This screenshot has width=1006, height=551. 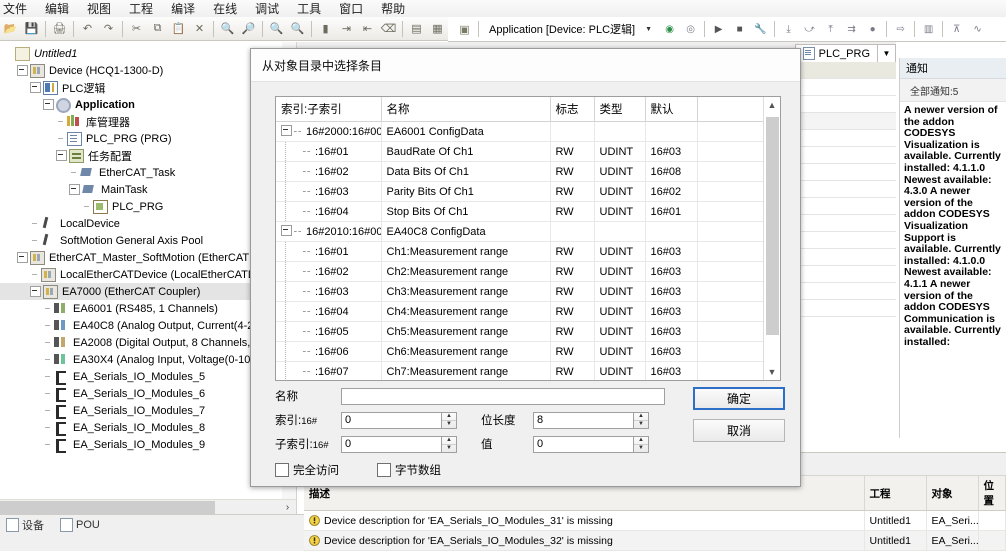 What do you see at coordinates (136, 28) in the screenshot?
I see `cut-icon: ✂` at bounding box center [136, 28].